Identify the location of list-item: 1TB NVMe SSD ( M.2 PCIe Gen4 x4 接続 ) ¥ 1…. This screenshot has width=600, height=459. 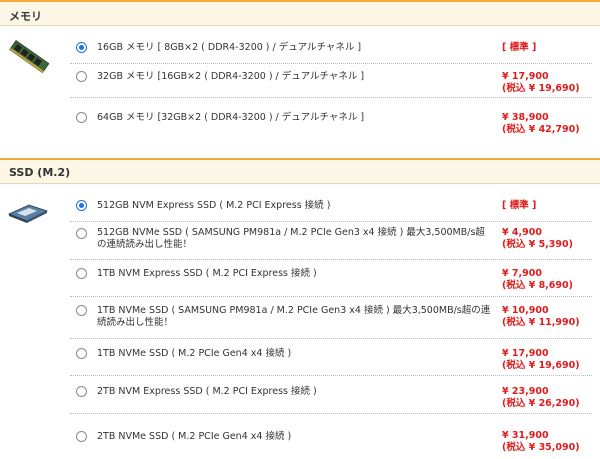
(331, 357).